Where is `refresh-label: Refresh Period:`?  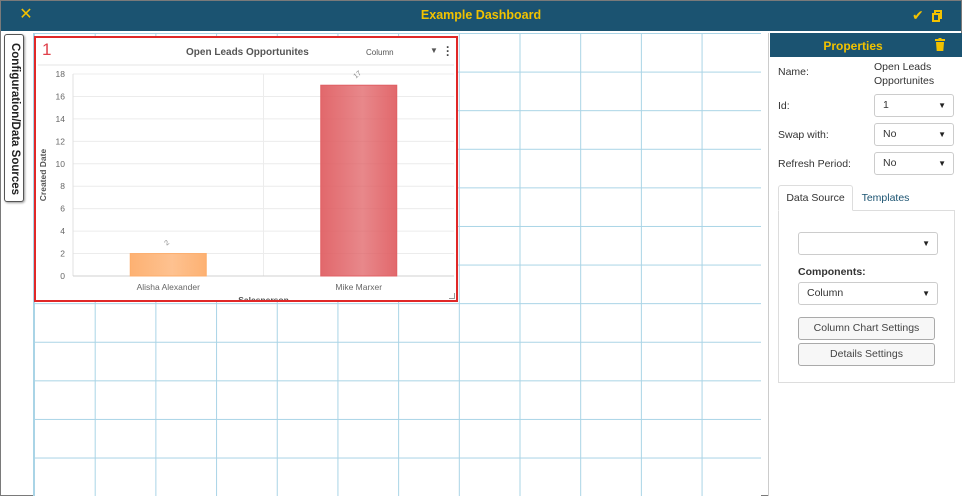
refresh-label: Refresh Period: is located at coordinates (814, 164).